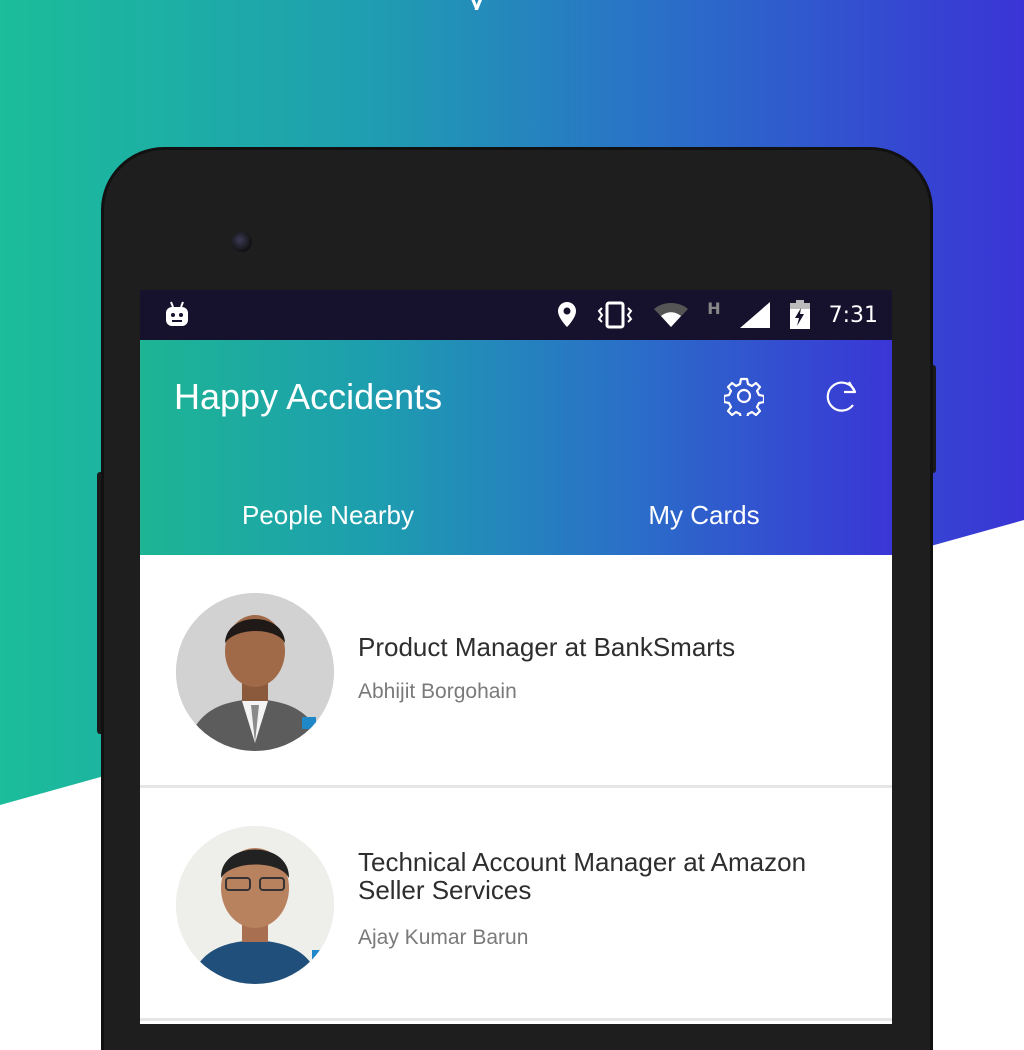 The width and height of the screenshot is (1024, 1050). Describe the element at coordinates (547, 647) in the screenshot. I see `card-title: Product Manager at BankSmarts` at that location.